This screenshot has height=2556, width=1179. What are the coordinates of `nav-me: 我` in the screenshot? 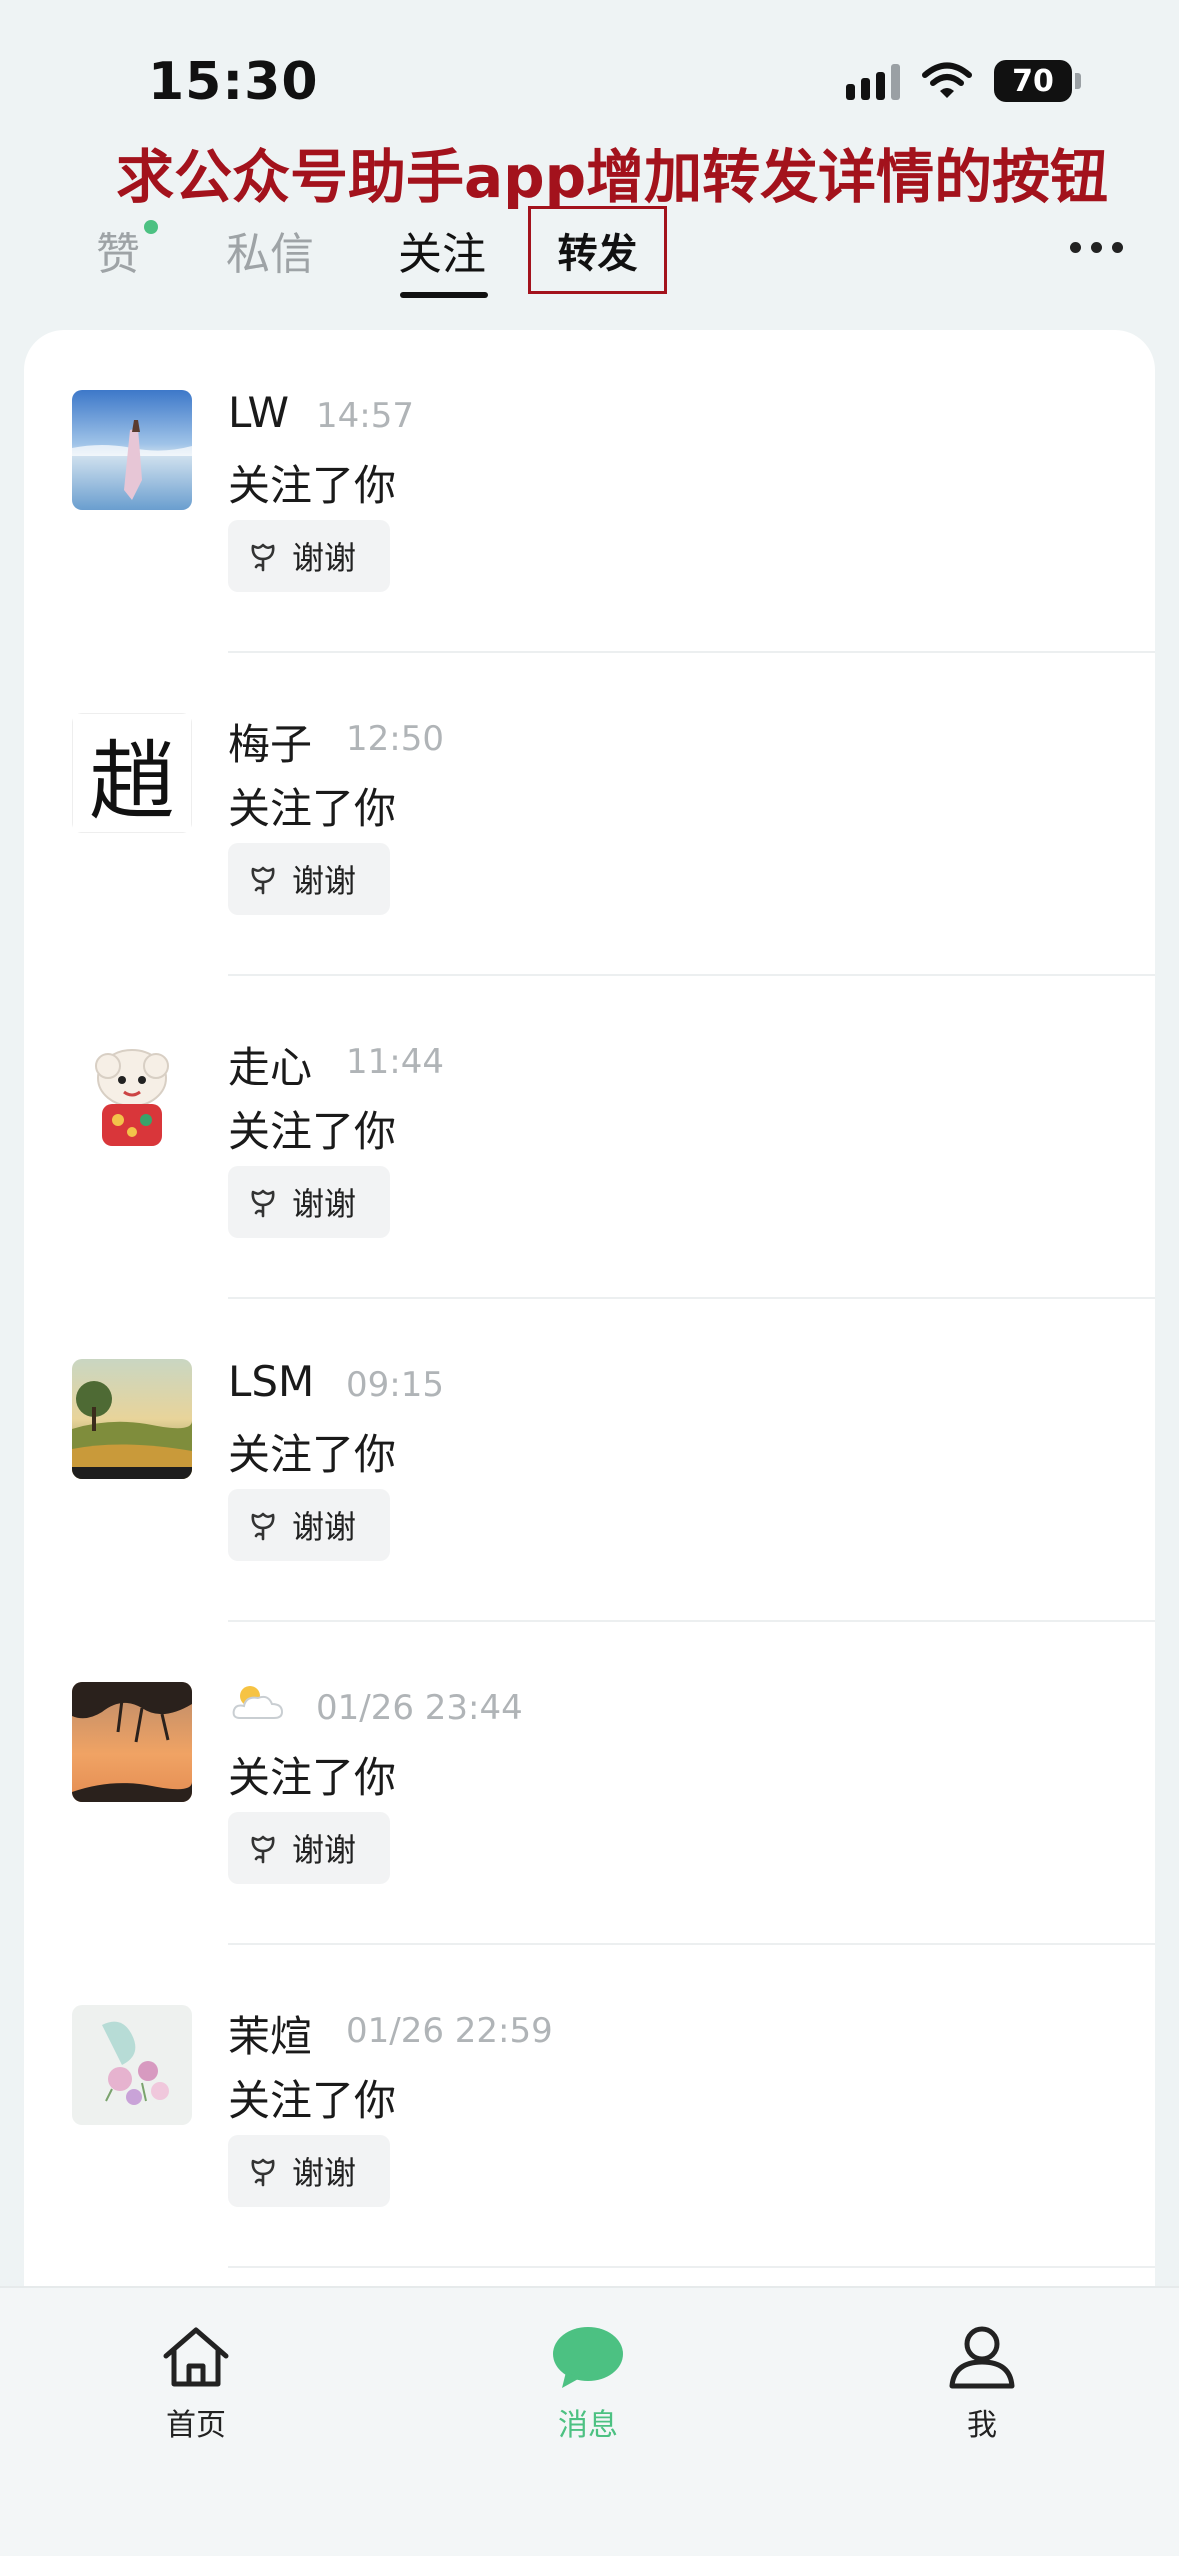 It's located at (982, 2384).